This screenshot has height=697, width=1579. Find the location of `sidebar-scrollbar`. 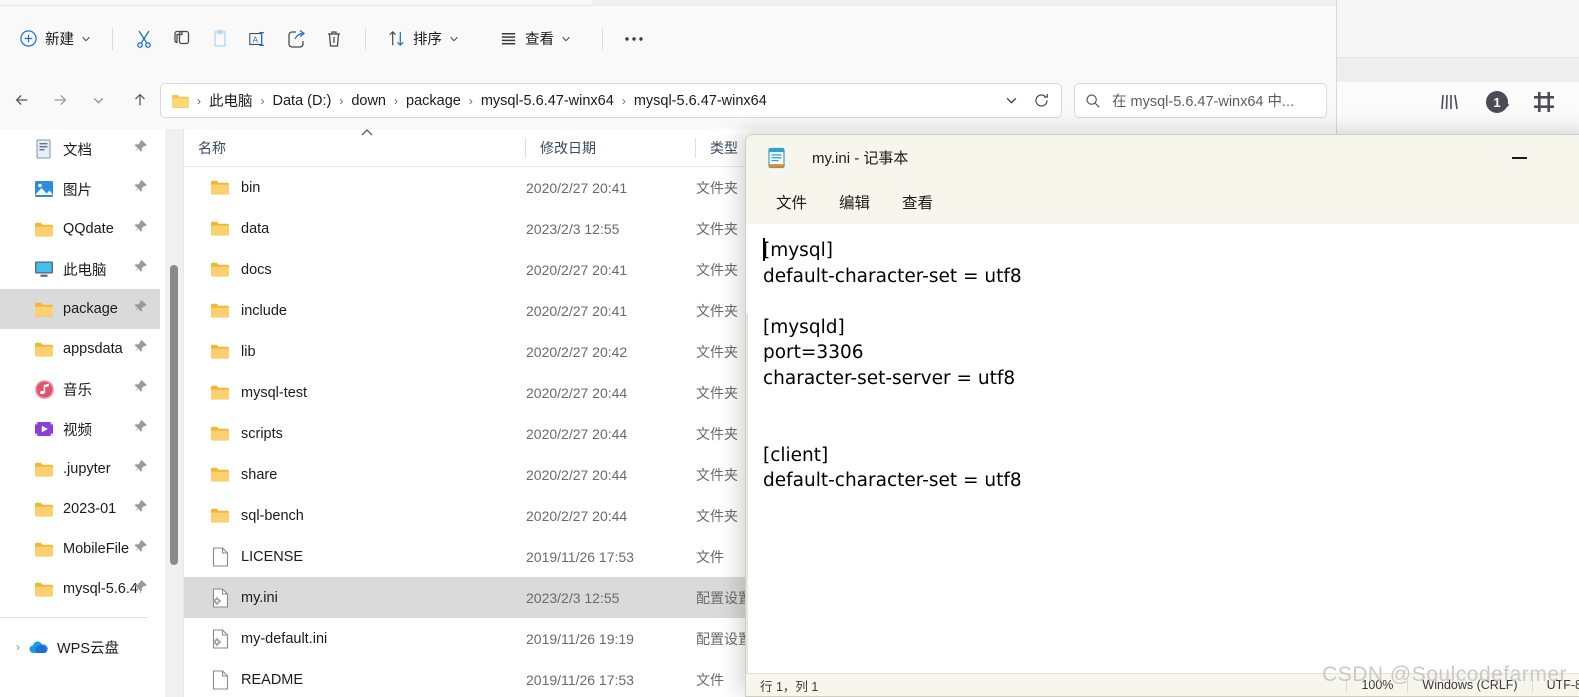

sidebar-scrollbar is located at coordinates (174, 413).